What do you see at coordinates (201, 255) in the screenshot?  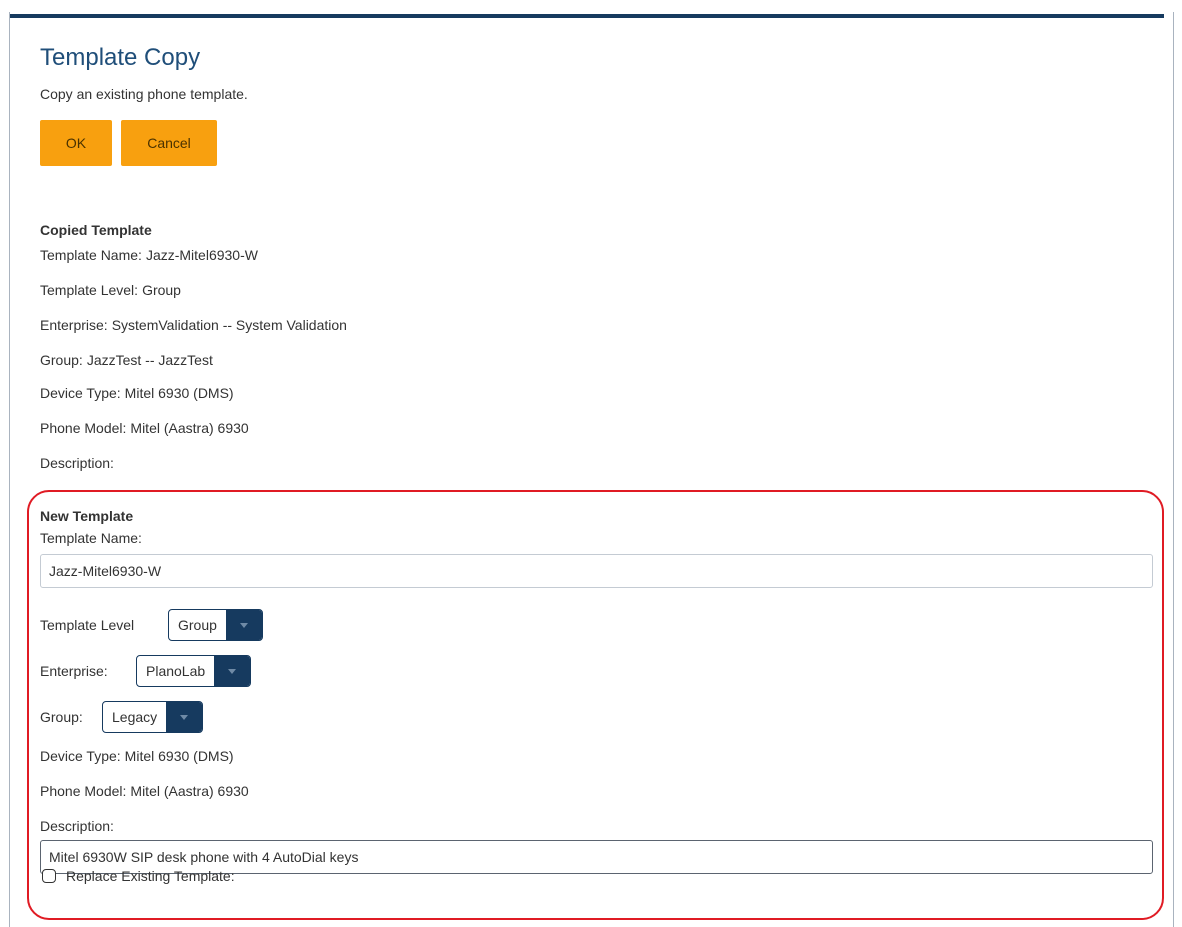 I see `copied-template-name-value: Jazz-Mitel6930-W` at bounding box center [201, 255].